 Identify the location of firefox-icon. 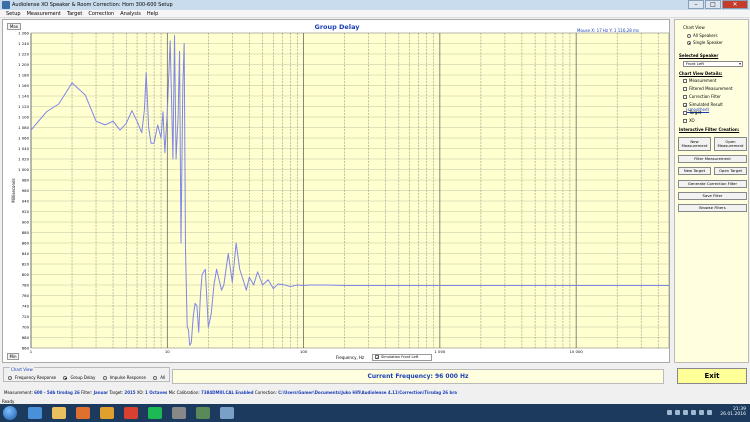
(107, 413).